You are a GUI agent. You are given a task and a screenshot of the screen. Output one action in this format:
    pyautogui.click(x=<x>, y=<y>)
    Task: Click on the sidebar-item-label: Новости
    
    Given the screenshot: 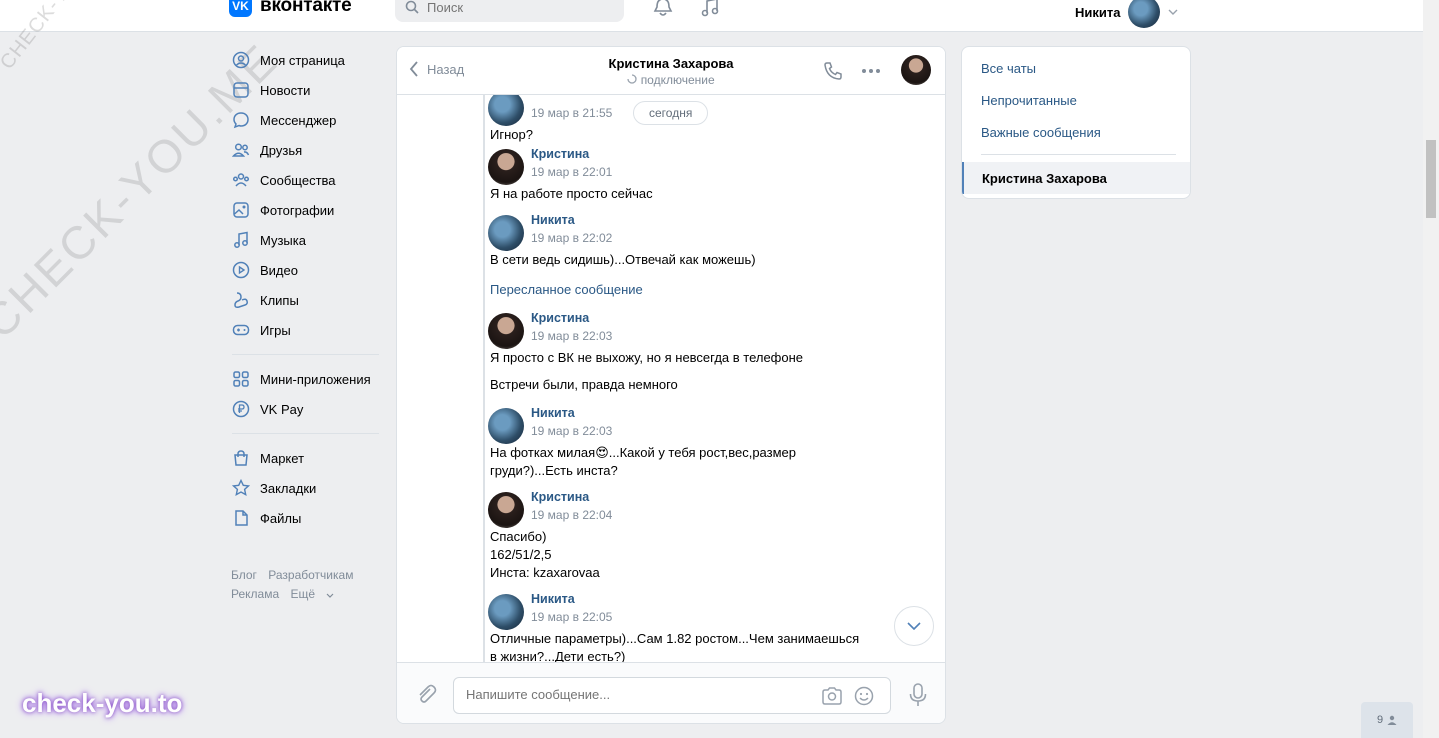 What is the action you would take?
    pyautogui.click(x=285, y=90)
    